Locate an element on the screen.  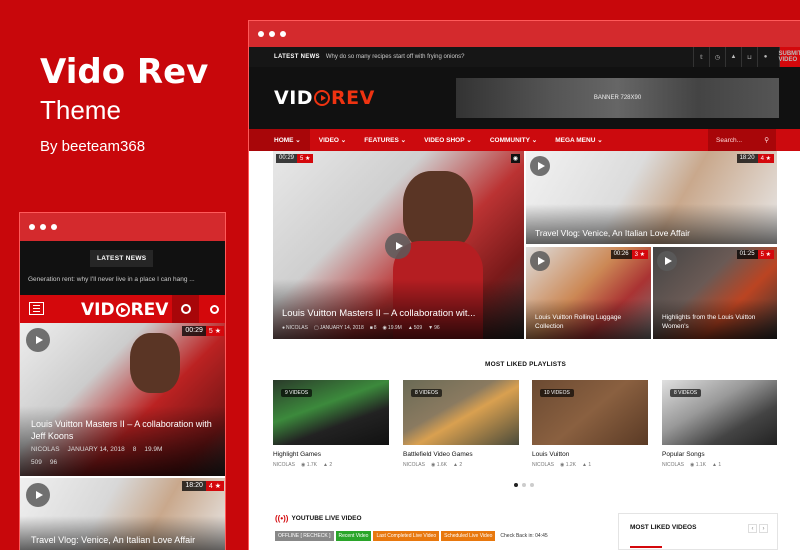
eye-icon: ◉ is located at coordinates (384, 328).